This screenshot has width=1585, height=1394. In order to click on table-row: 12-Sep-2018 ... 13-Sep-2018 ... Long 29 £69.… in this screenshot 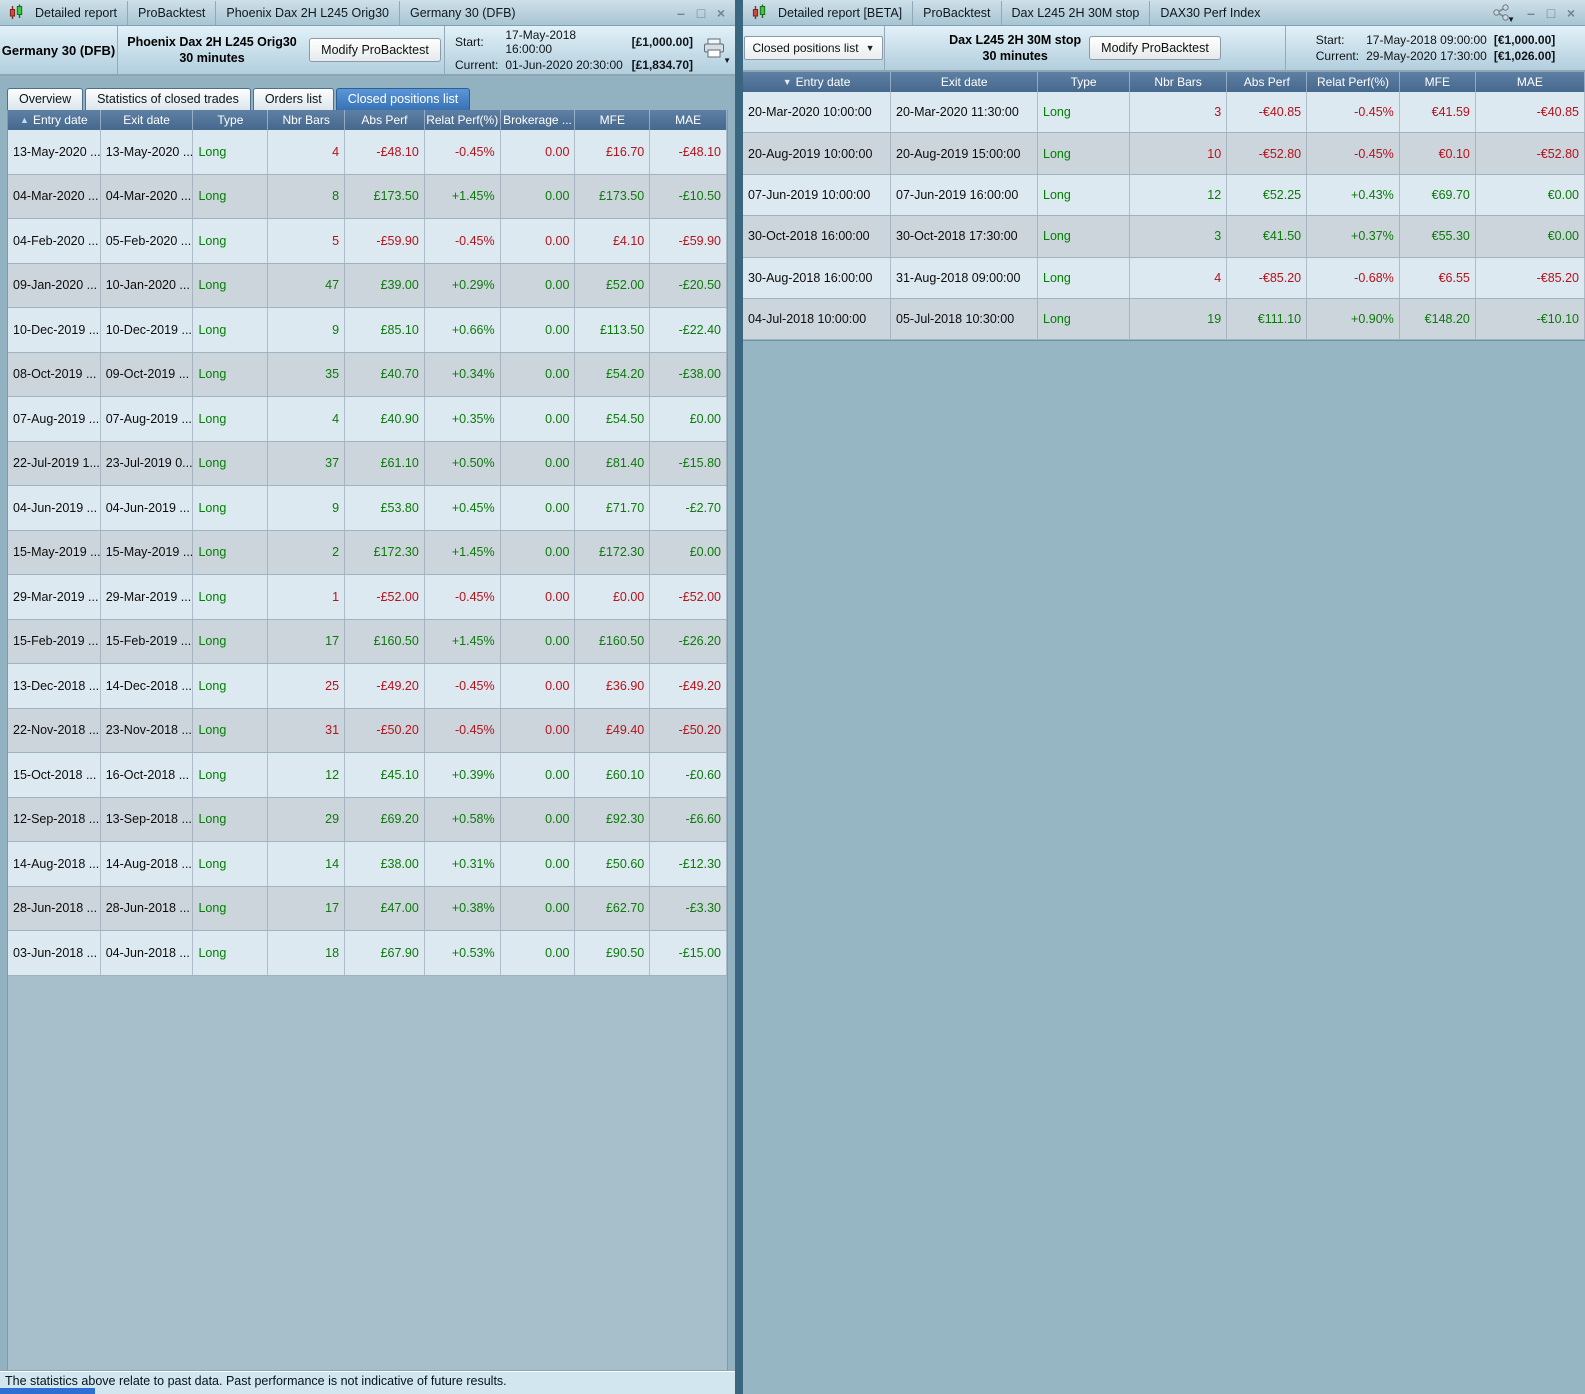, I will do `click(367, 819)`.